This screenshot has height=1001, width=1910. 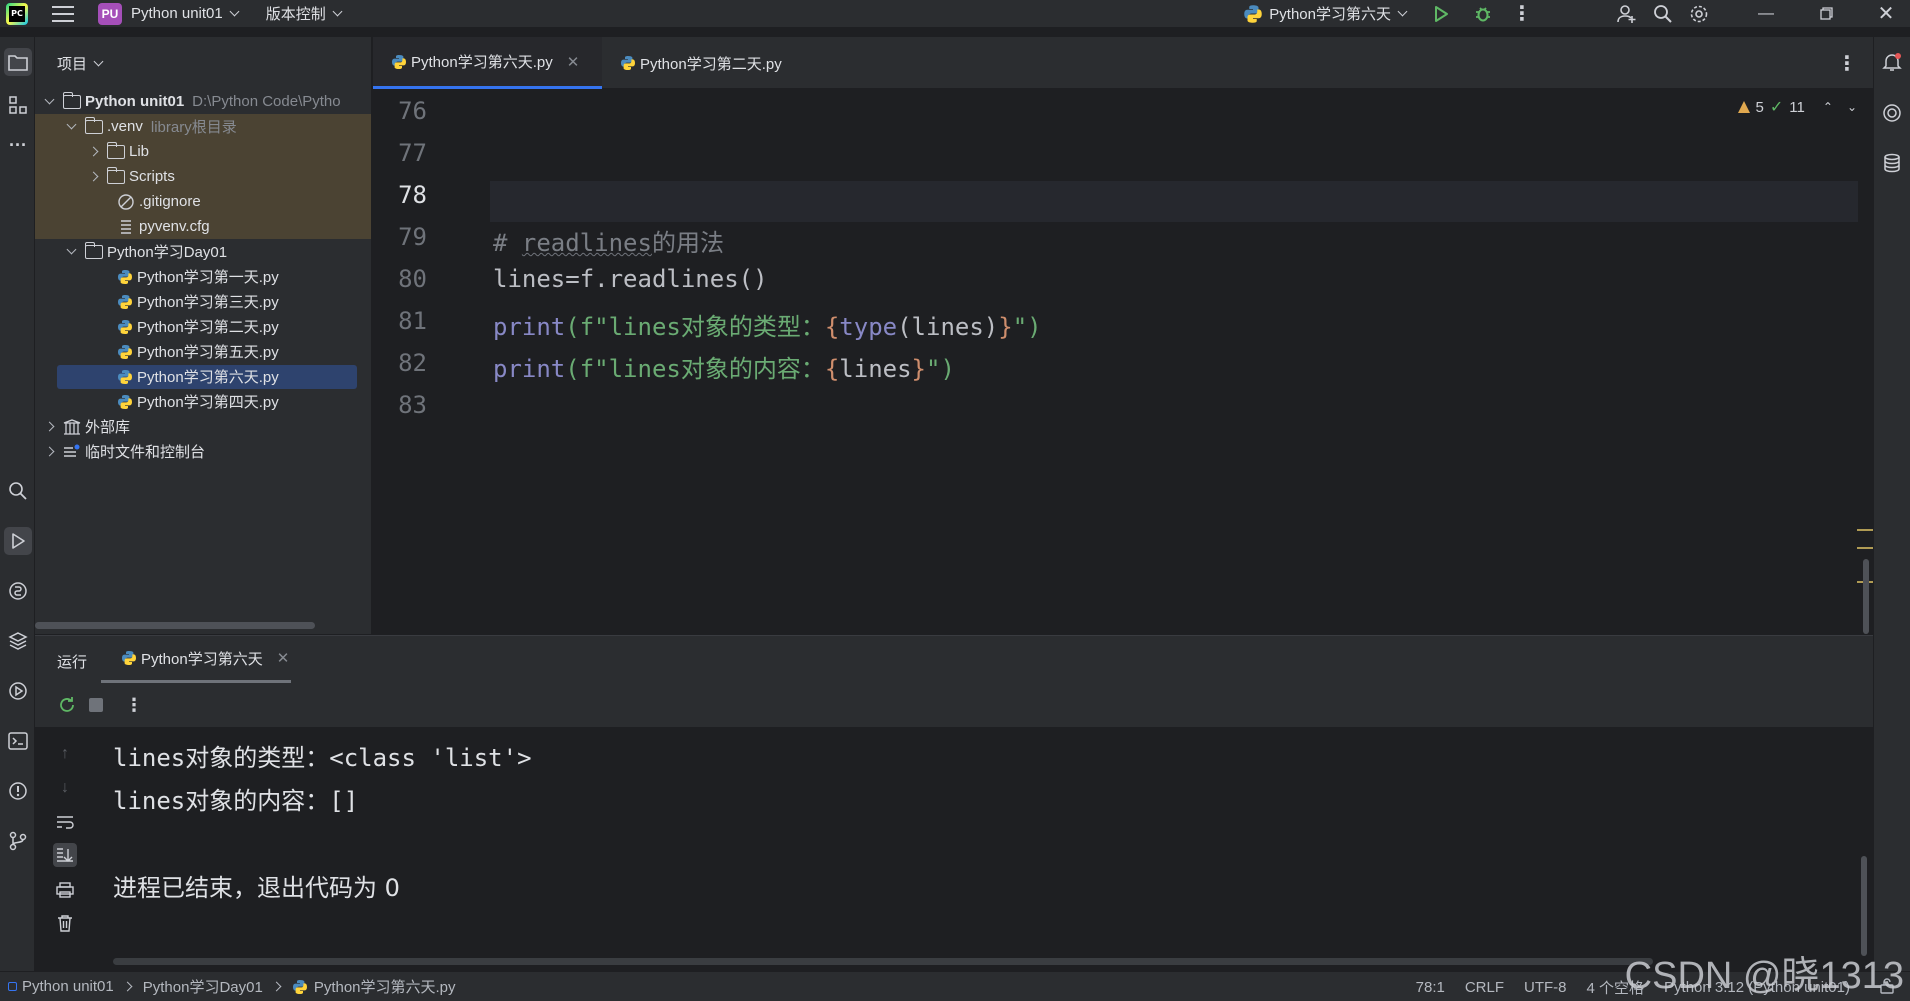 I want to click on tree-item-pyvenv-cfg: pyvenv.cfg, so click(x=203, y=226).